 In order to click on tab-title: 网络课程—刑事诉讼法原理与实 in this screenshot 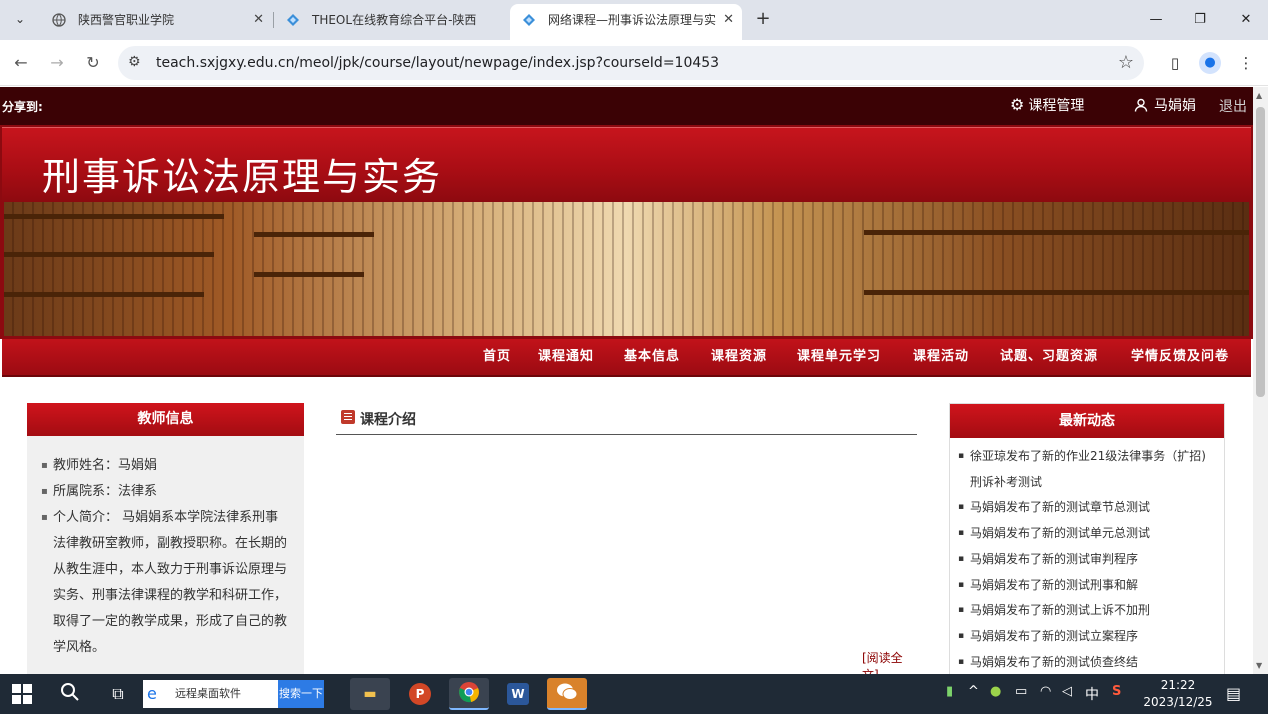, I will do `click(632, 20)`.